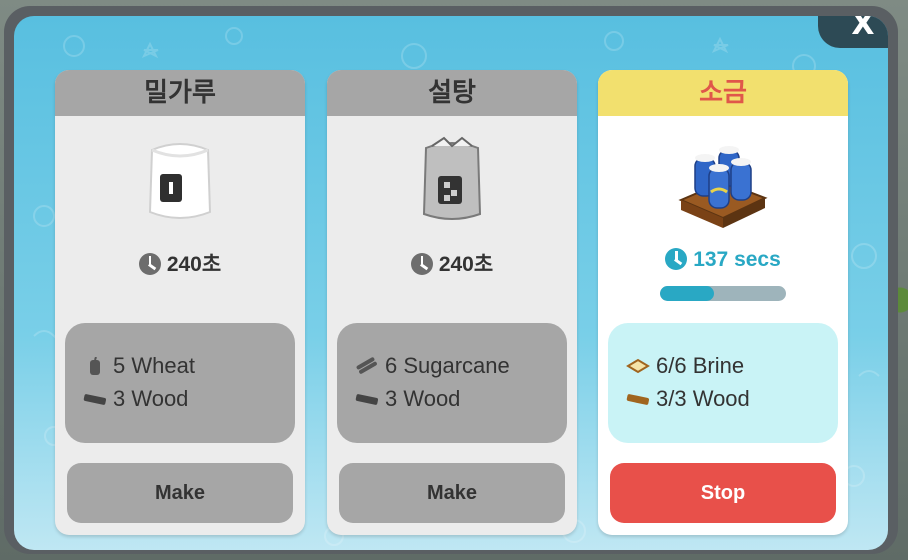 The width and height of the screenshot is (908, 560). I want to click on craft-progress-bar, so click(723, 293).